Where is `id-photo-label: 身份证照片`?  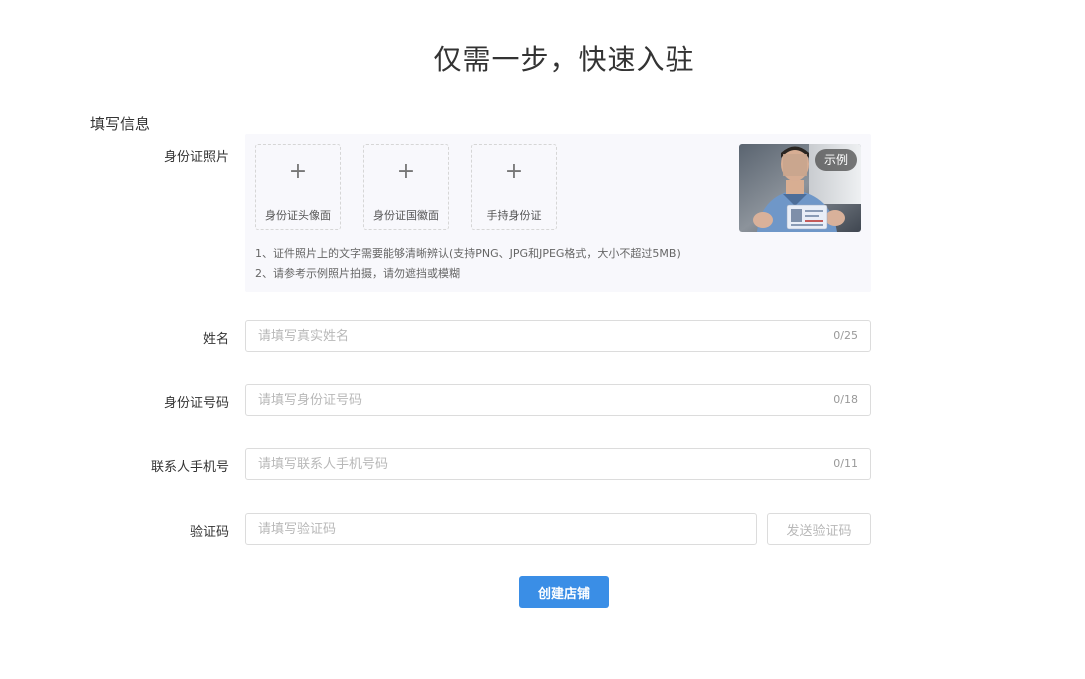
id-photo-label: 身份证照片 is located at coordinates (196, 157).